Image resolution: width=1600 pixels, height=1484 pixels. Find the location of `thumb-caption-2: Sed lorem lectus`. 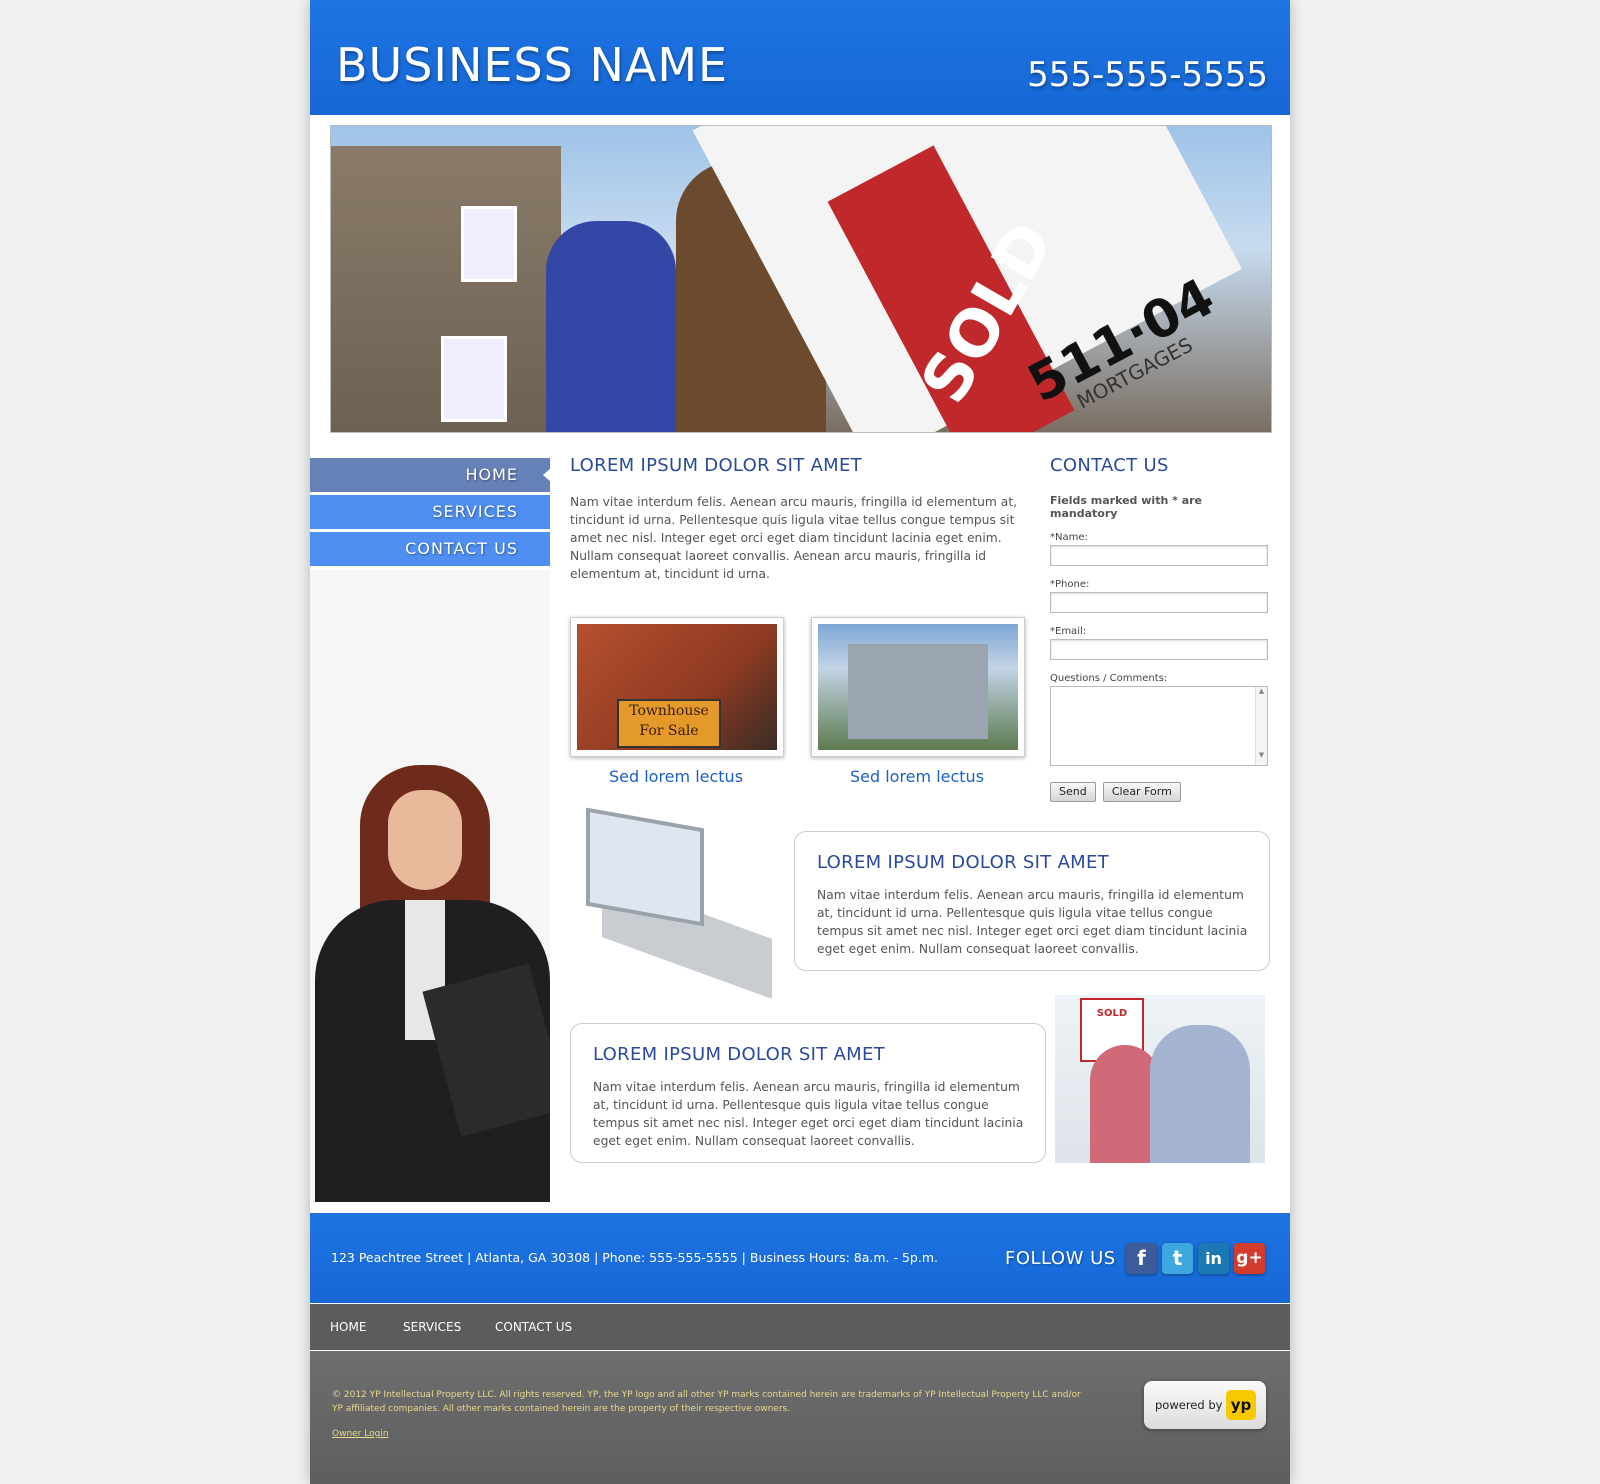

thumb-caption-2: Sed lorem lectus is located at coordinates (917, 776).